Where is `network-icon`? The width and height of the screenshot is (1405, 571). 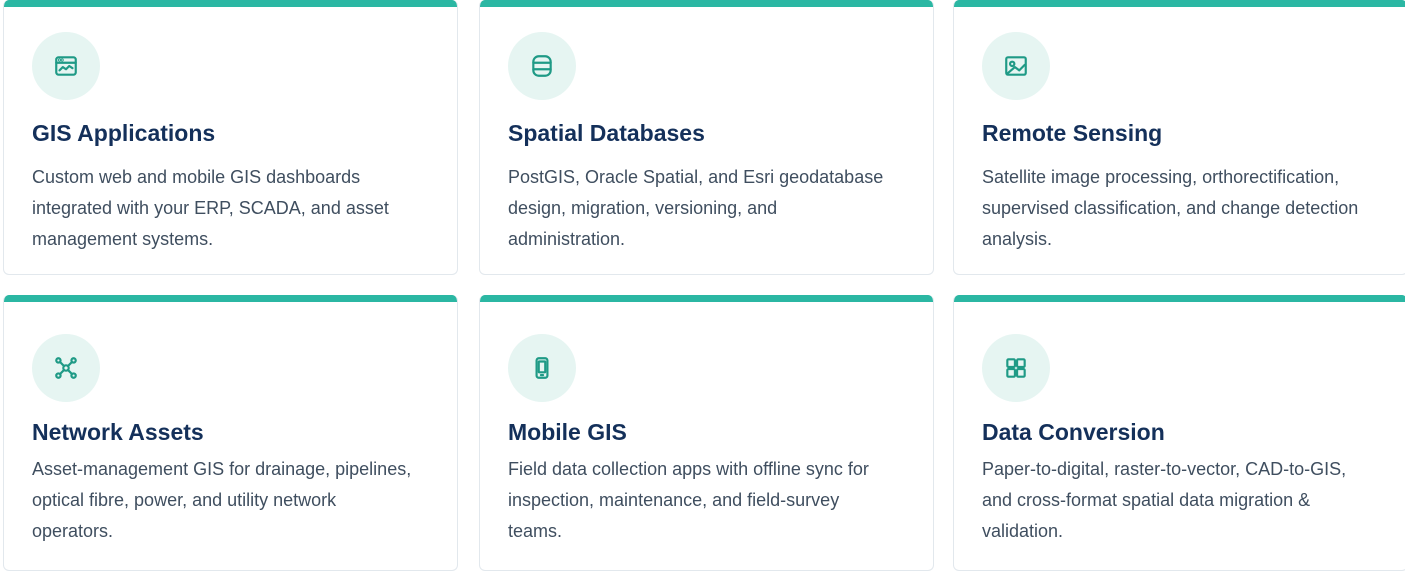 network-icon is located at coordinates (66, 368).